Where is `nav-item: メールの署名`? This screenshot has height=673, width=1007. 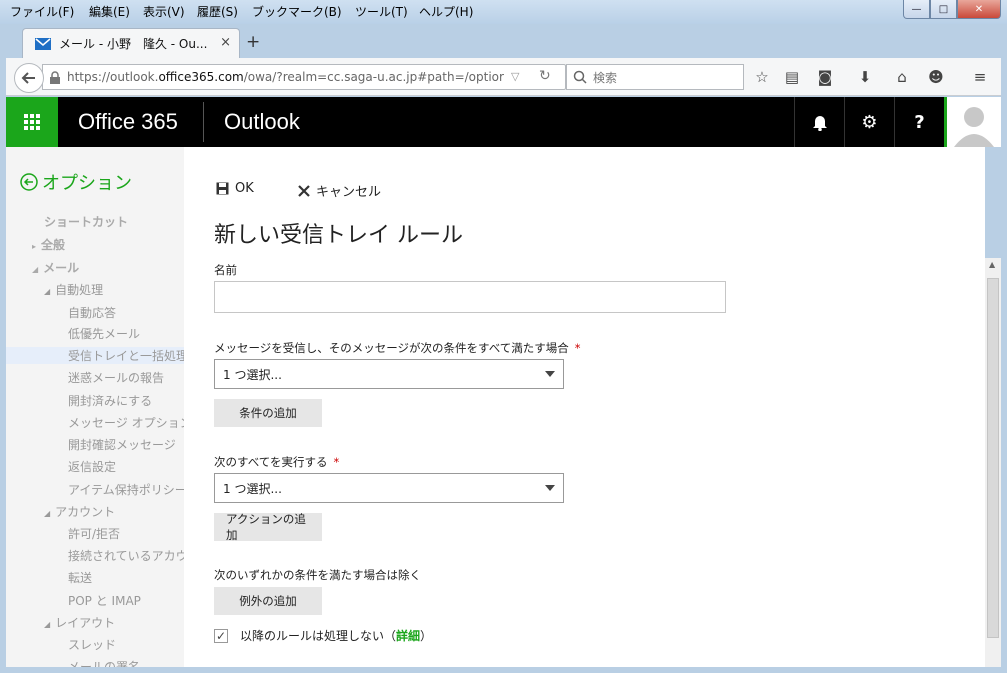 nav-item: メールの署名 is located at coordinates (104, 662).